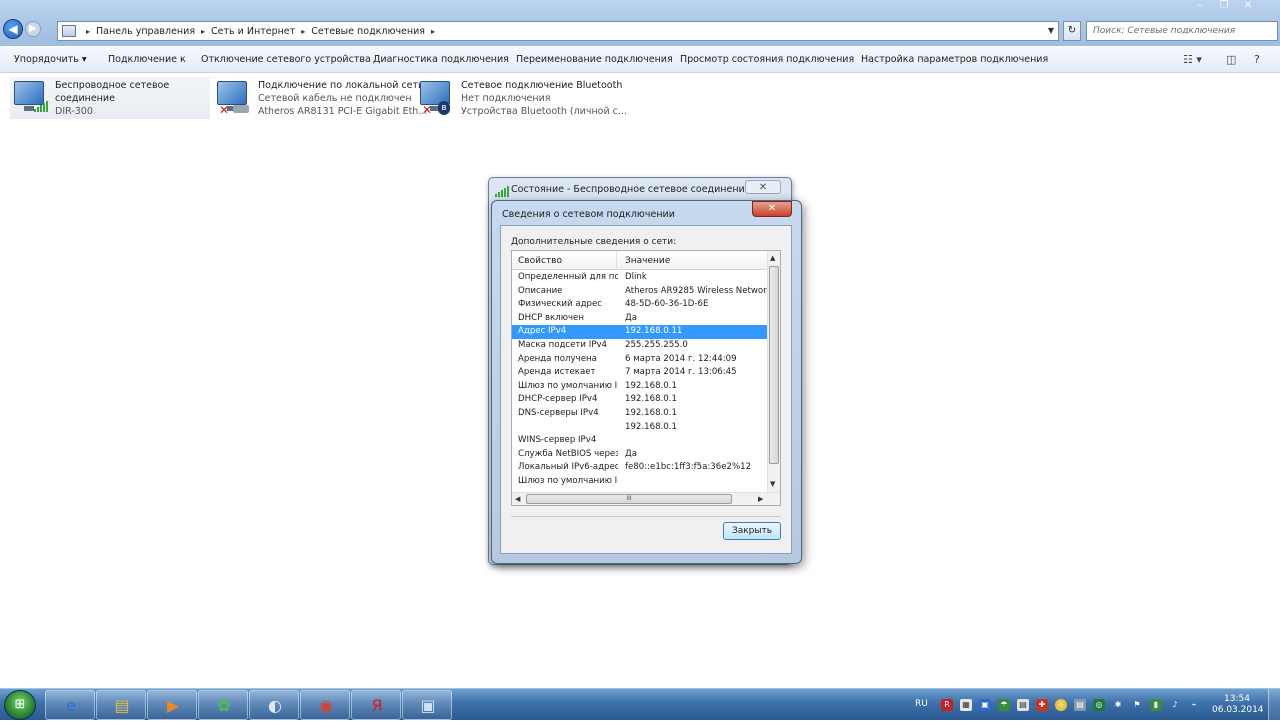  Describe the element at coordinates (763, 187) in the screenshot. I see `status-dialog-close-button: ✕` at that location.